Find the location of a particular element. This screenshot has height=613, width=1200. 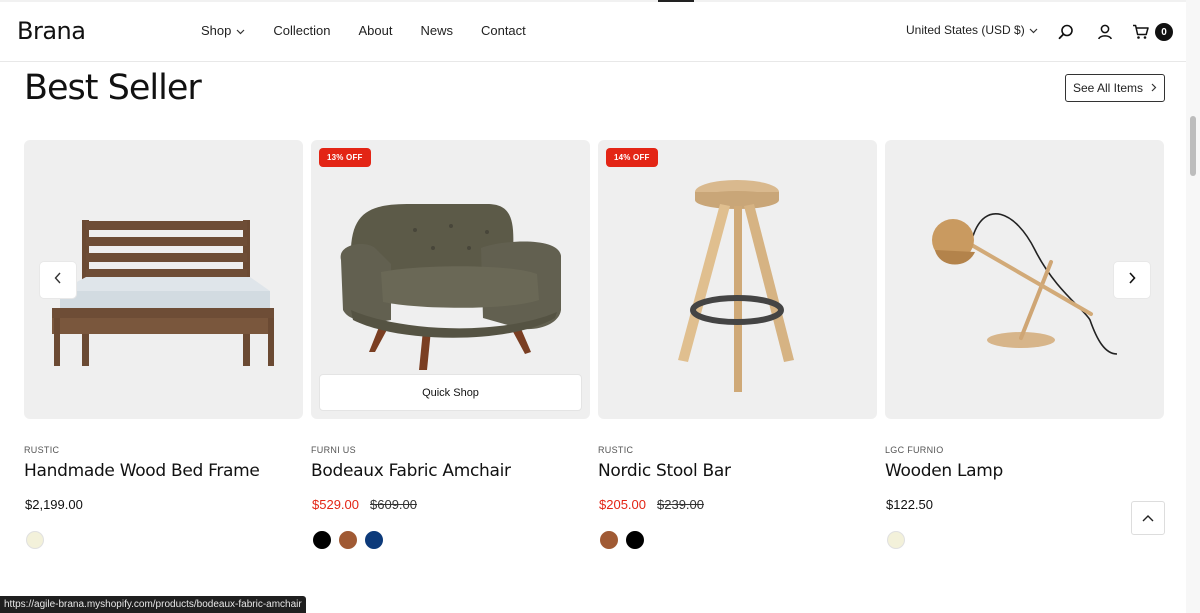

carousel-prev-button is located at coordinates (58, 280).